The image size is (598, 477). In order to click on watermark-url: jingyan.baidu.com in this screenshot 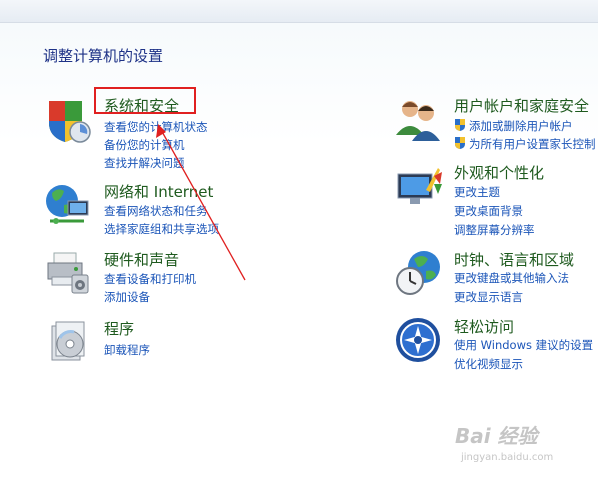, I will do `click(507, 457)`.